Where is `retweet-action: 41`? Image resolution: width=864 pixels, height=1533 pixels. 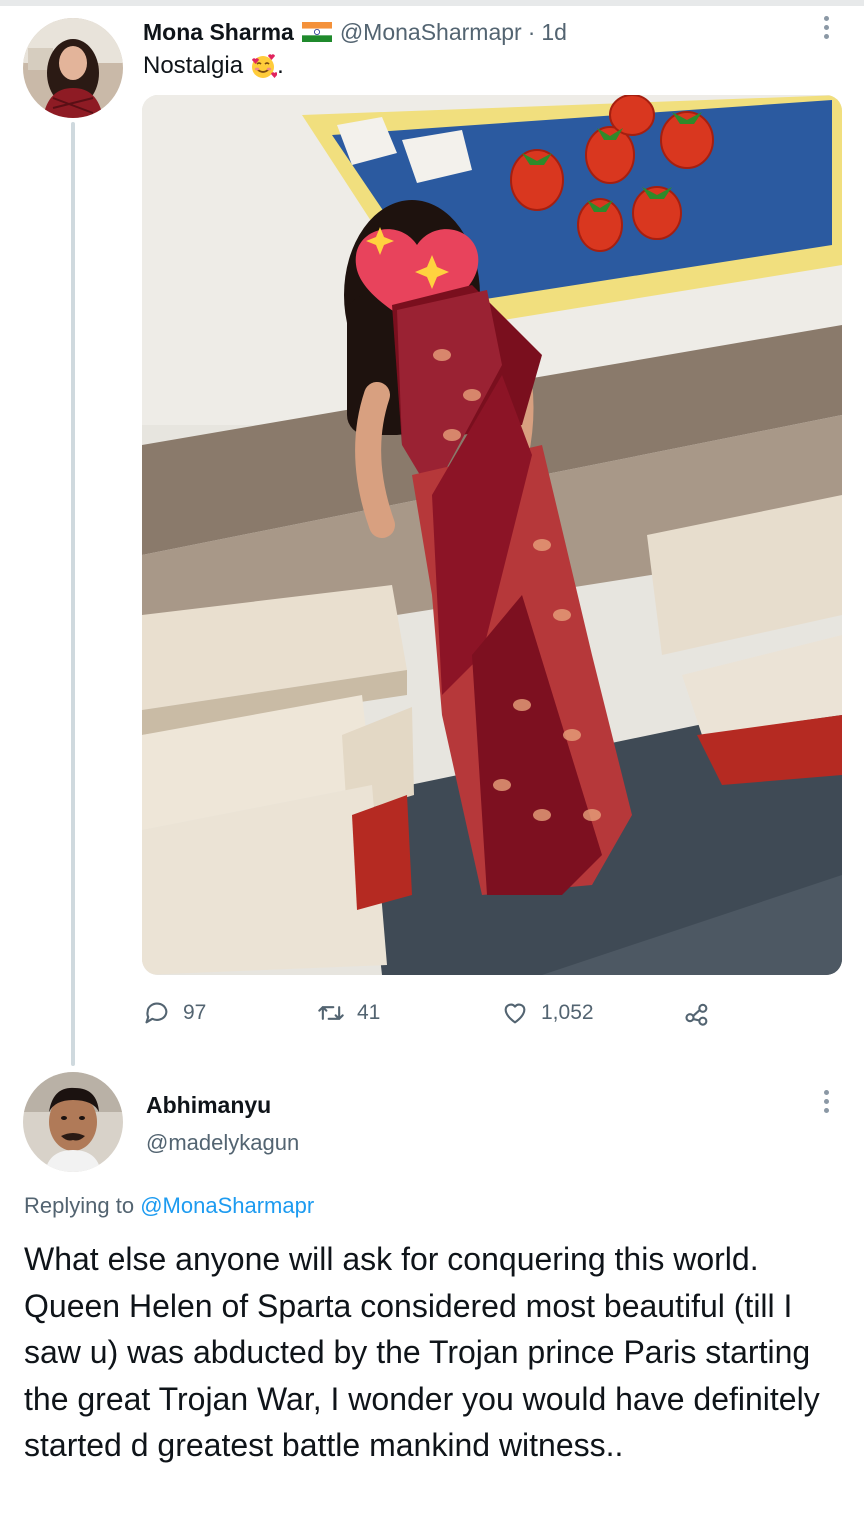 retweet-action: 41 is located at coordinates (348, 1013).